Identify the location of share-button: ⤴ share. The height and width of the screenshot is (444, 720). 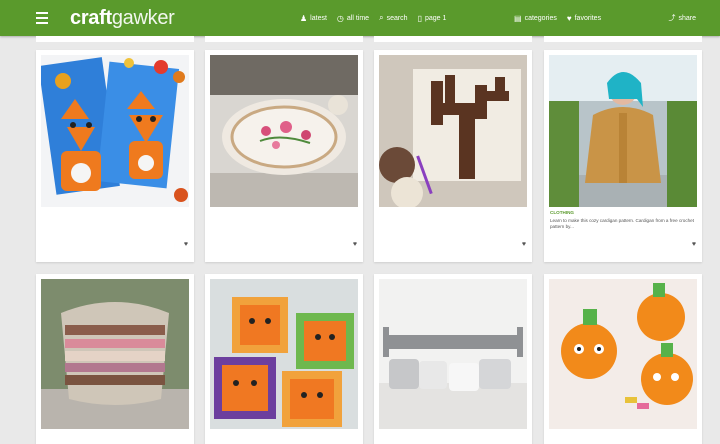
(682, 18).